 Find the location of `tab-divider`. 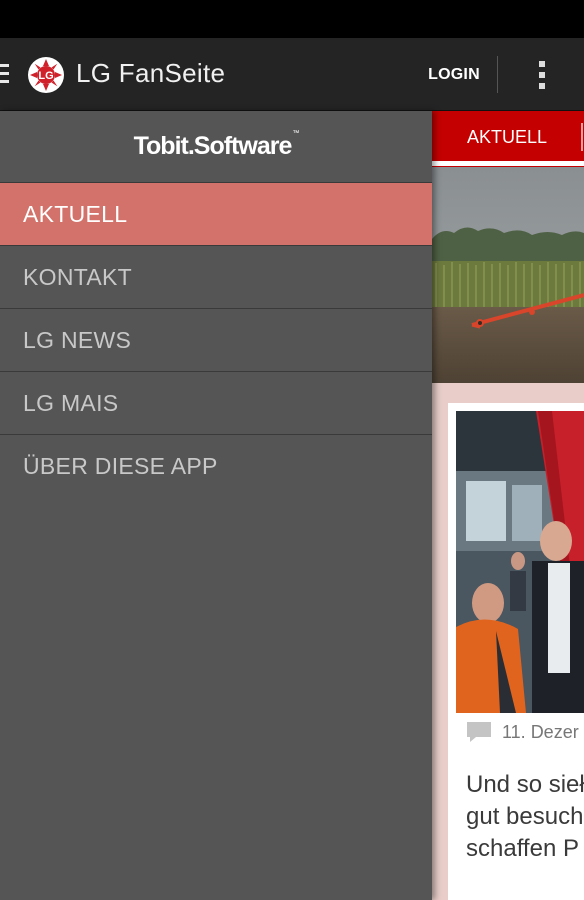

tab-divider is located at coordinates (582, 137).